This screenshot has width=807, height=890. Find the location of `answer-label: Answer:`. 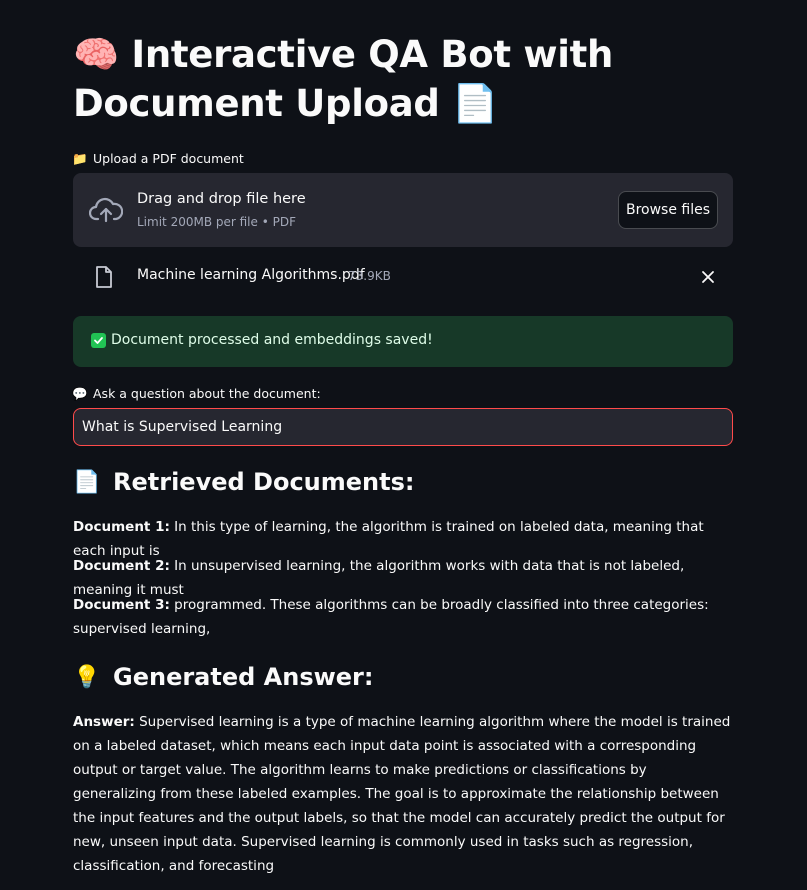

answer-label: Answer: is located at coordinates (104, 722).